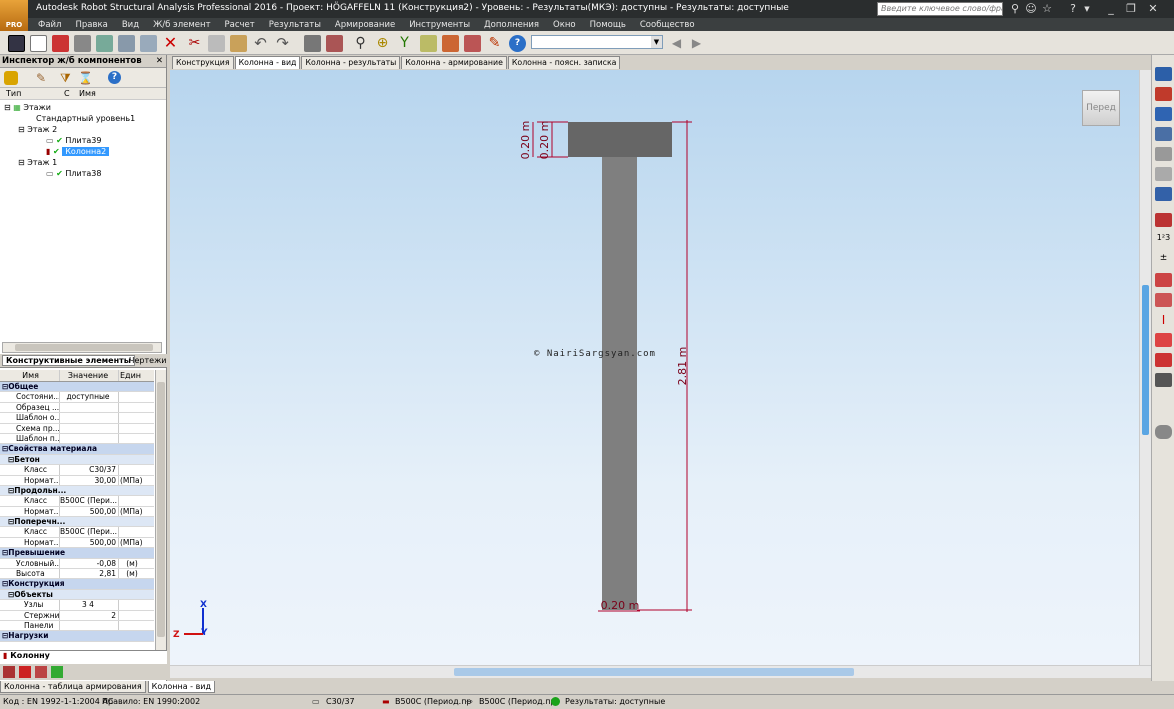 The image size is (1174, 709). What do you see at coordinates (203, 62) in the screenshot?
I see `tab-structure: Конструкция` at bounding box center [203, 62].